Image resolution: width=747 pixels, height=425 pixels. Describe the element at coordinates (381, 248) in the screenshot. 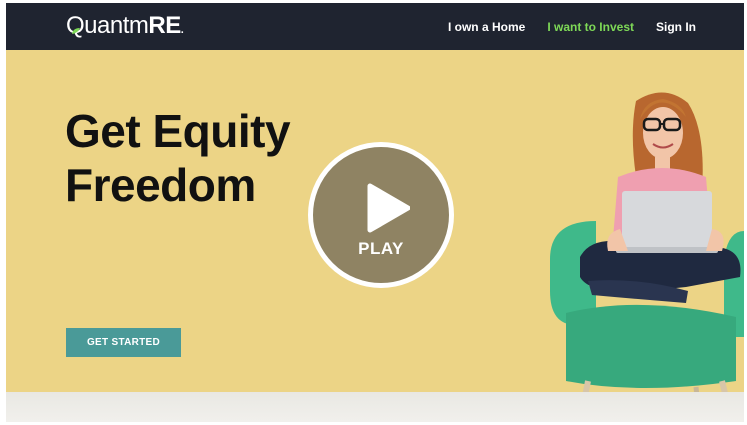

I see `play-label: PLAY` at that location.